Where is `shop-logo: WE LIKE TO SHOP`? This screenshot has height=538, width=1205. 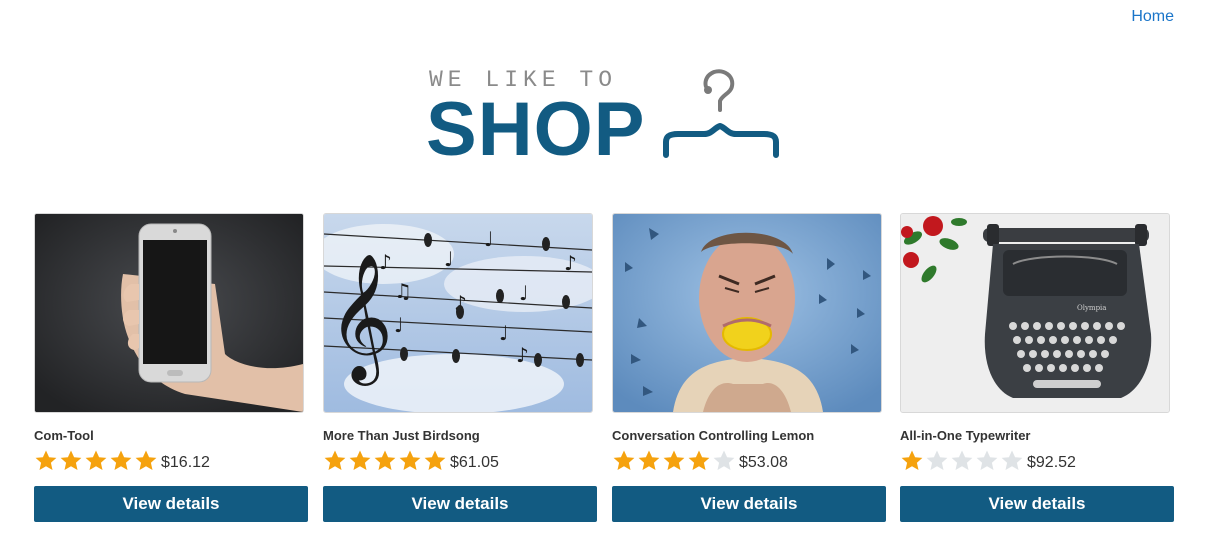 shop-logo: WE LIKE TO SHOP is located at coordinates (607, 118).